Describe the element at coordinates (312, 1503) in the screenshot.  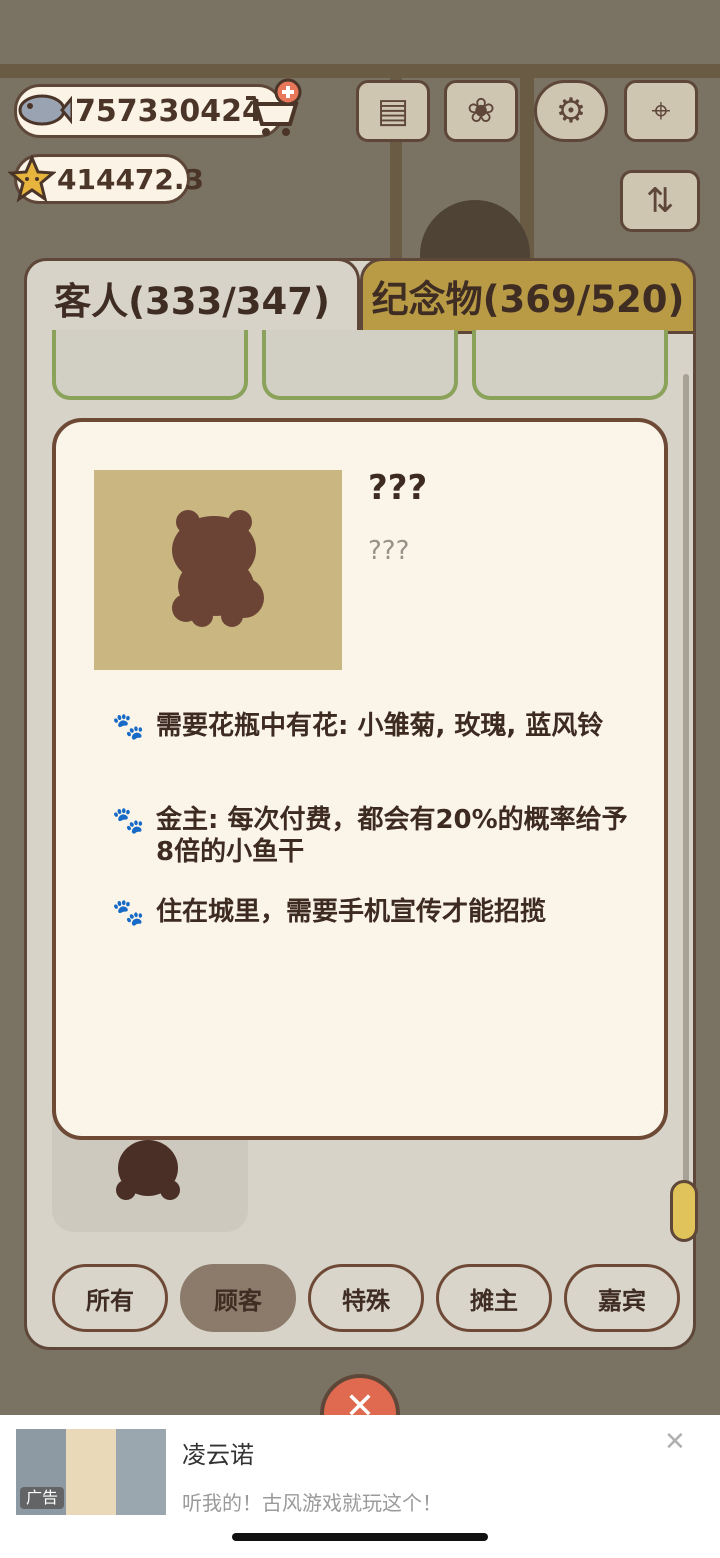
I see `ad-subtitle: 听我的！古风游戏就玩这个！` at that location.